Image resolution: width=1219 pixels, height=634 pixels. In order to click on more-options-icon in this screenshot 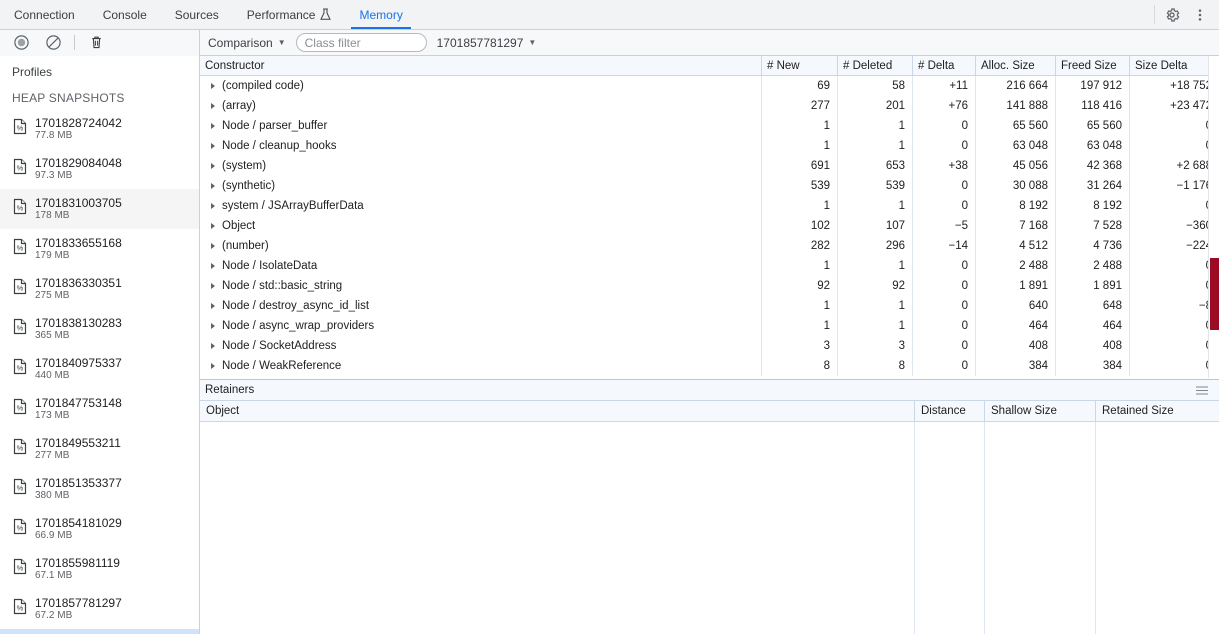, I will do `click(1200, 15)`.